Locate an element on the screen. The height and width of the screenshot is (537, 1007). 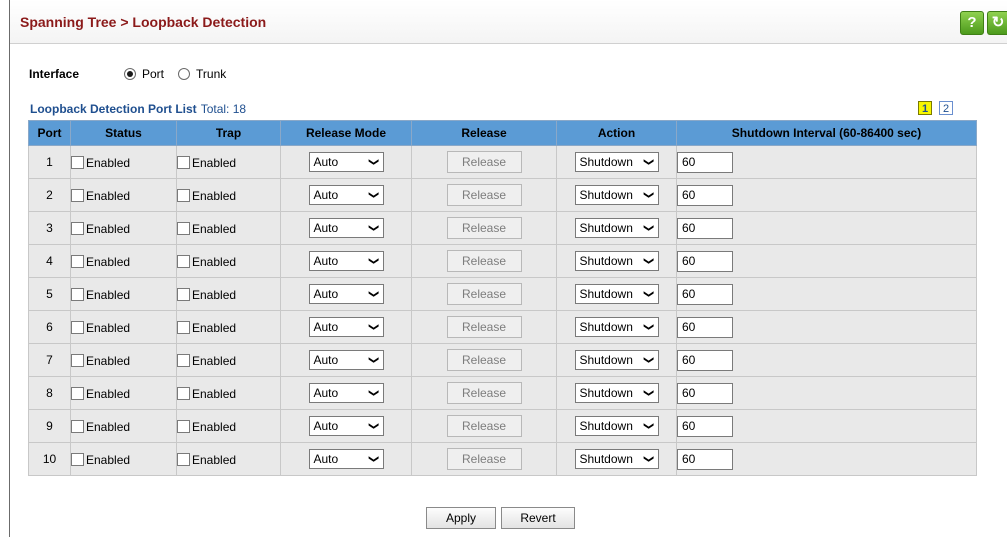
port-cell: 2 is located at coordinates (49, 195).